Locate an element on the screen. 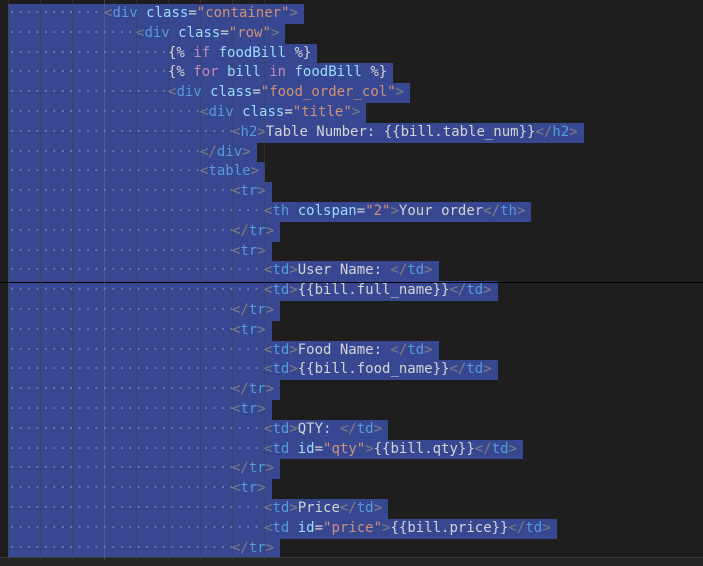 This screenshot has width=703, height=566. code-token: if is located at coordinates (202, 52).